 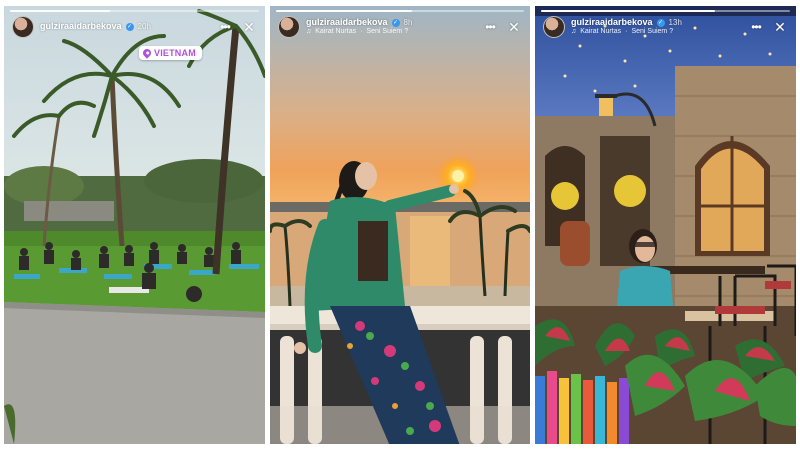 What do you see at coordinates (147, 53) in the screenshot?
I see `location-pin-icon` at bounding box center [147, 53].